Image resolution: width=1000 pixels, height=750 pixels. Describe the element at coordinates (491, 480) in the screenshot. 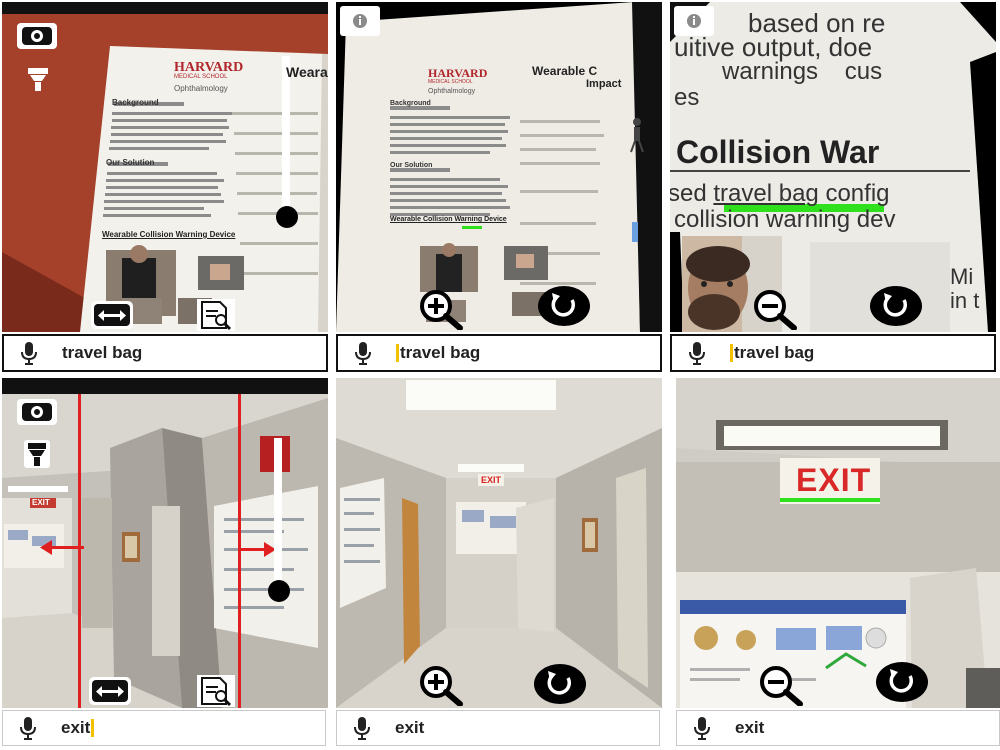

I see `exit-sign: EXIT` at that location.